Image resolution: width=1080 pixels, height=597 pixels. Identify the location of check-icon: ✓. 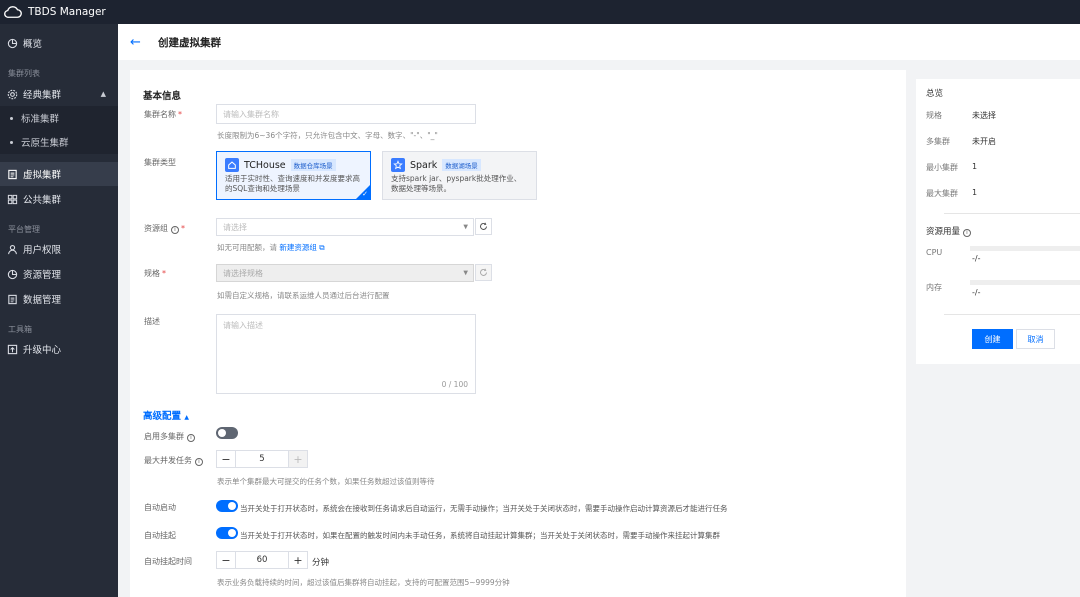
(365, 194).